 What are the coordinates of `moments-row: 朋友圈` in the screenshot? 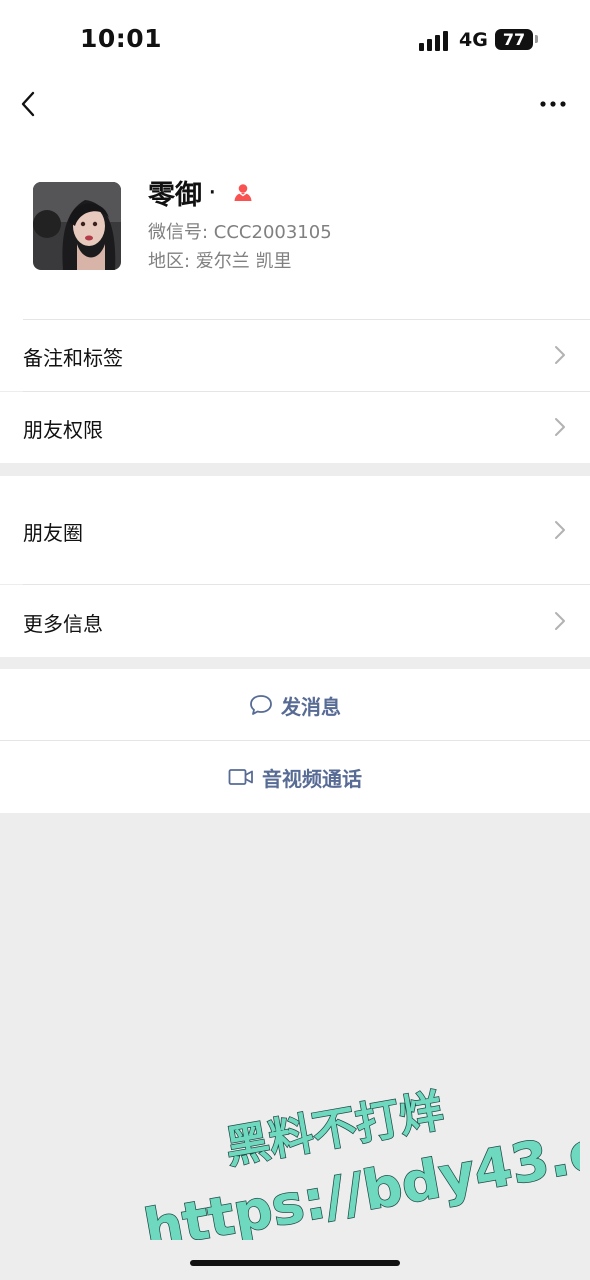 It's located at (295, 530).